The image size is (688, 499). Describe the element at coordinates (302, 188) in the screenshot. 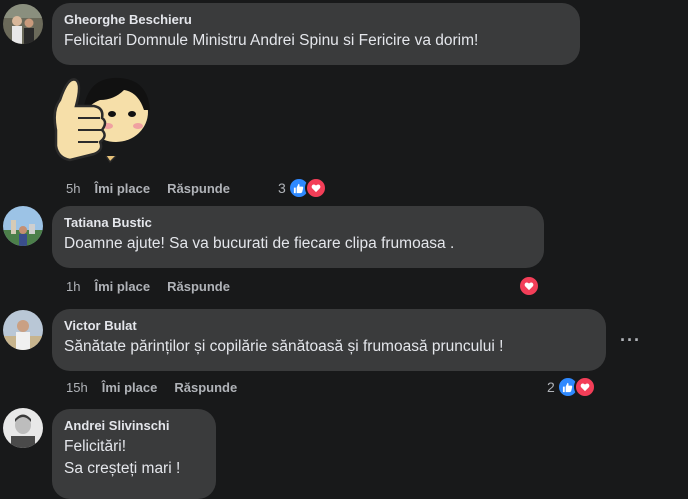

I see `reaction-summary: 3` at that location.